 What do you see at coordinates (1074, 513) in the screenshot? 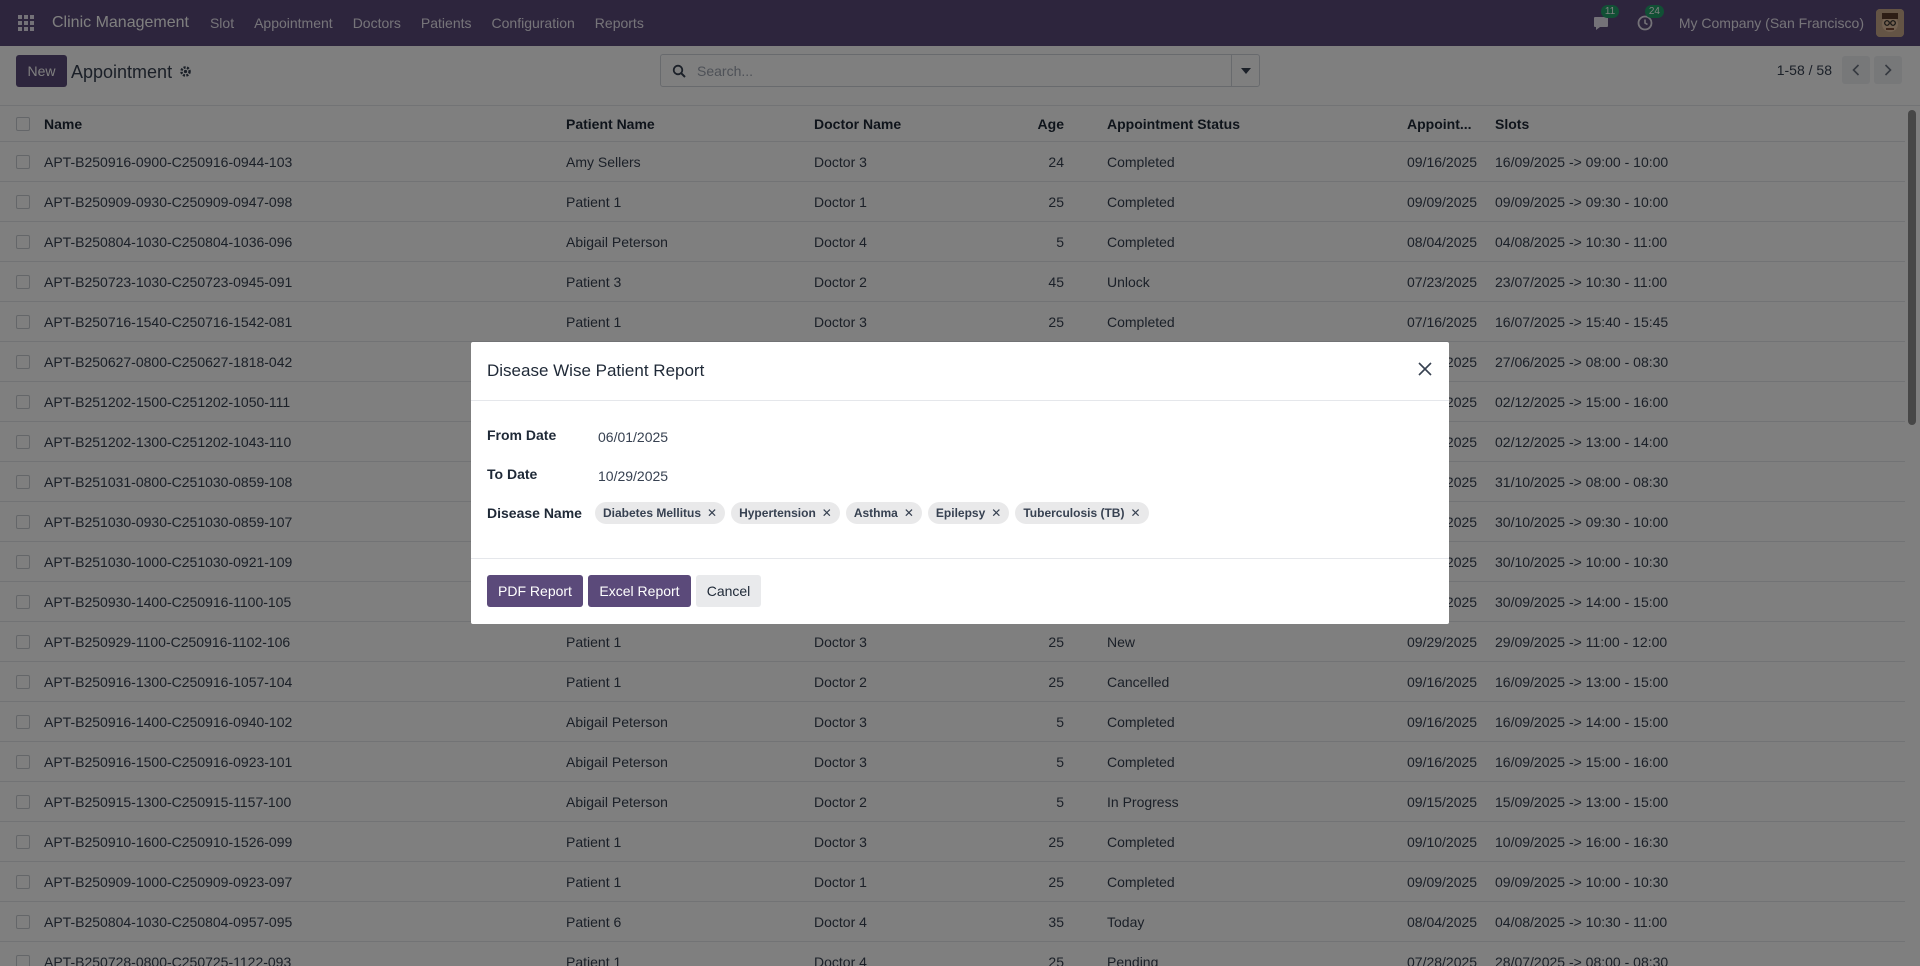
I see `disease-tag-label: Tuberculosis (TB)` at bounding box center [1074, 513].